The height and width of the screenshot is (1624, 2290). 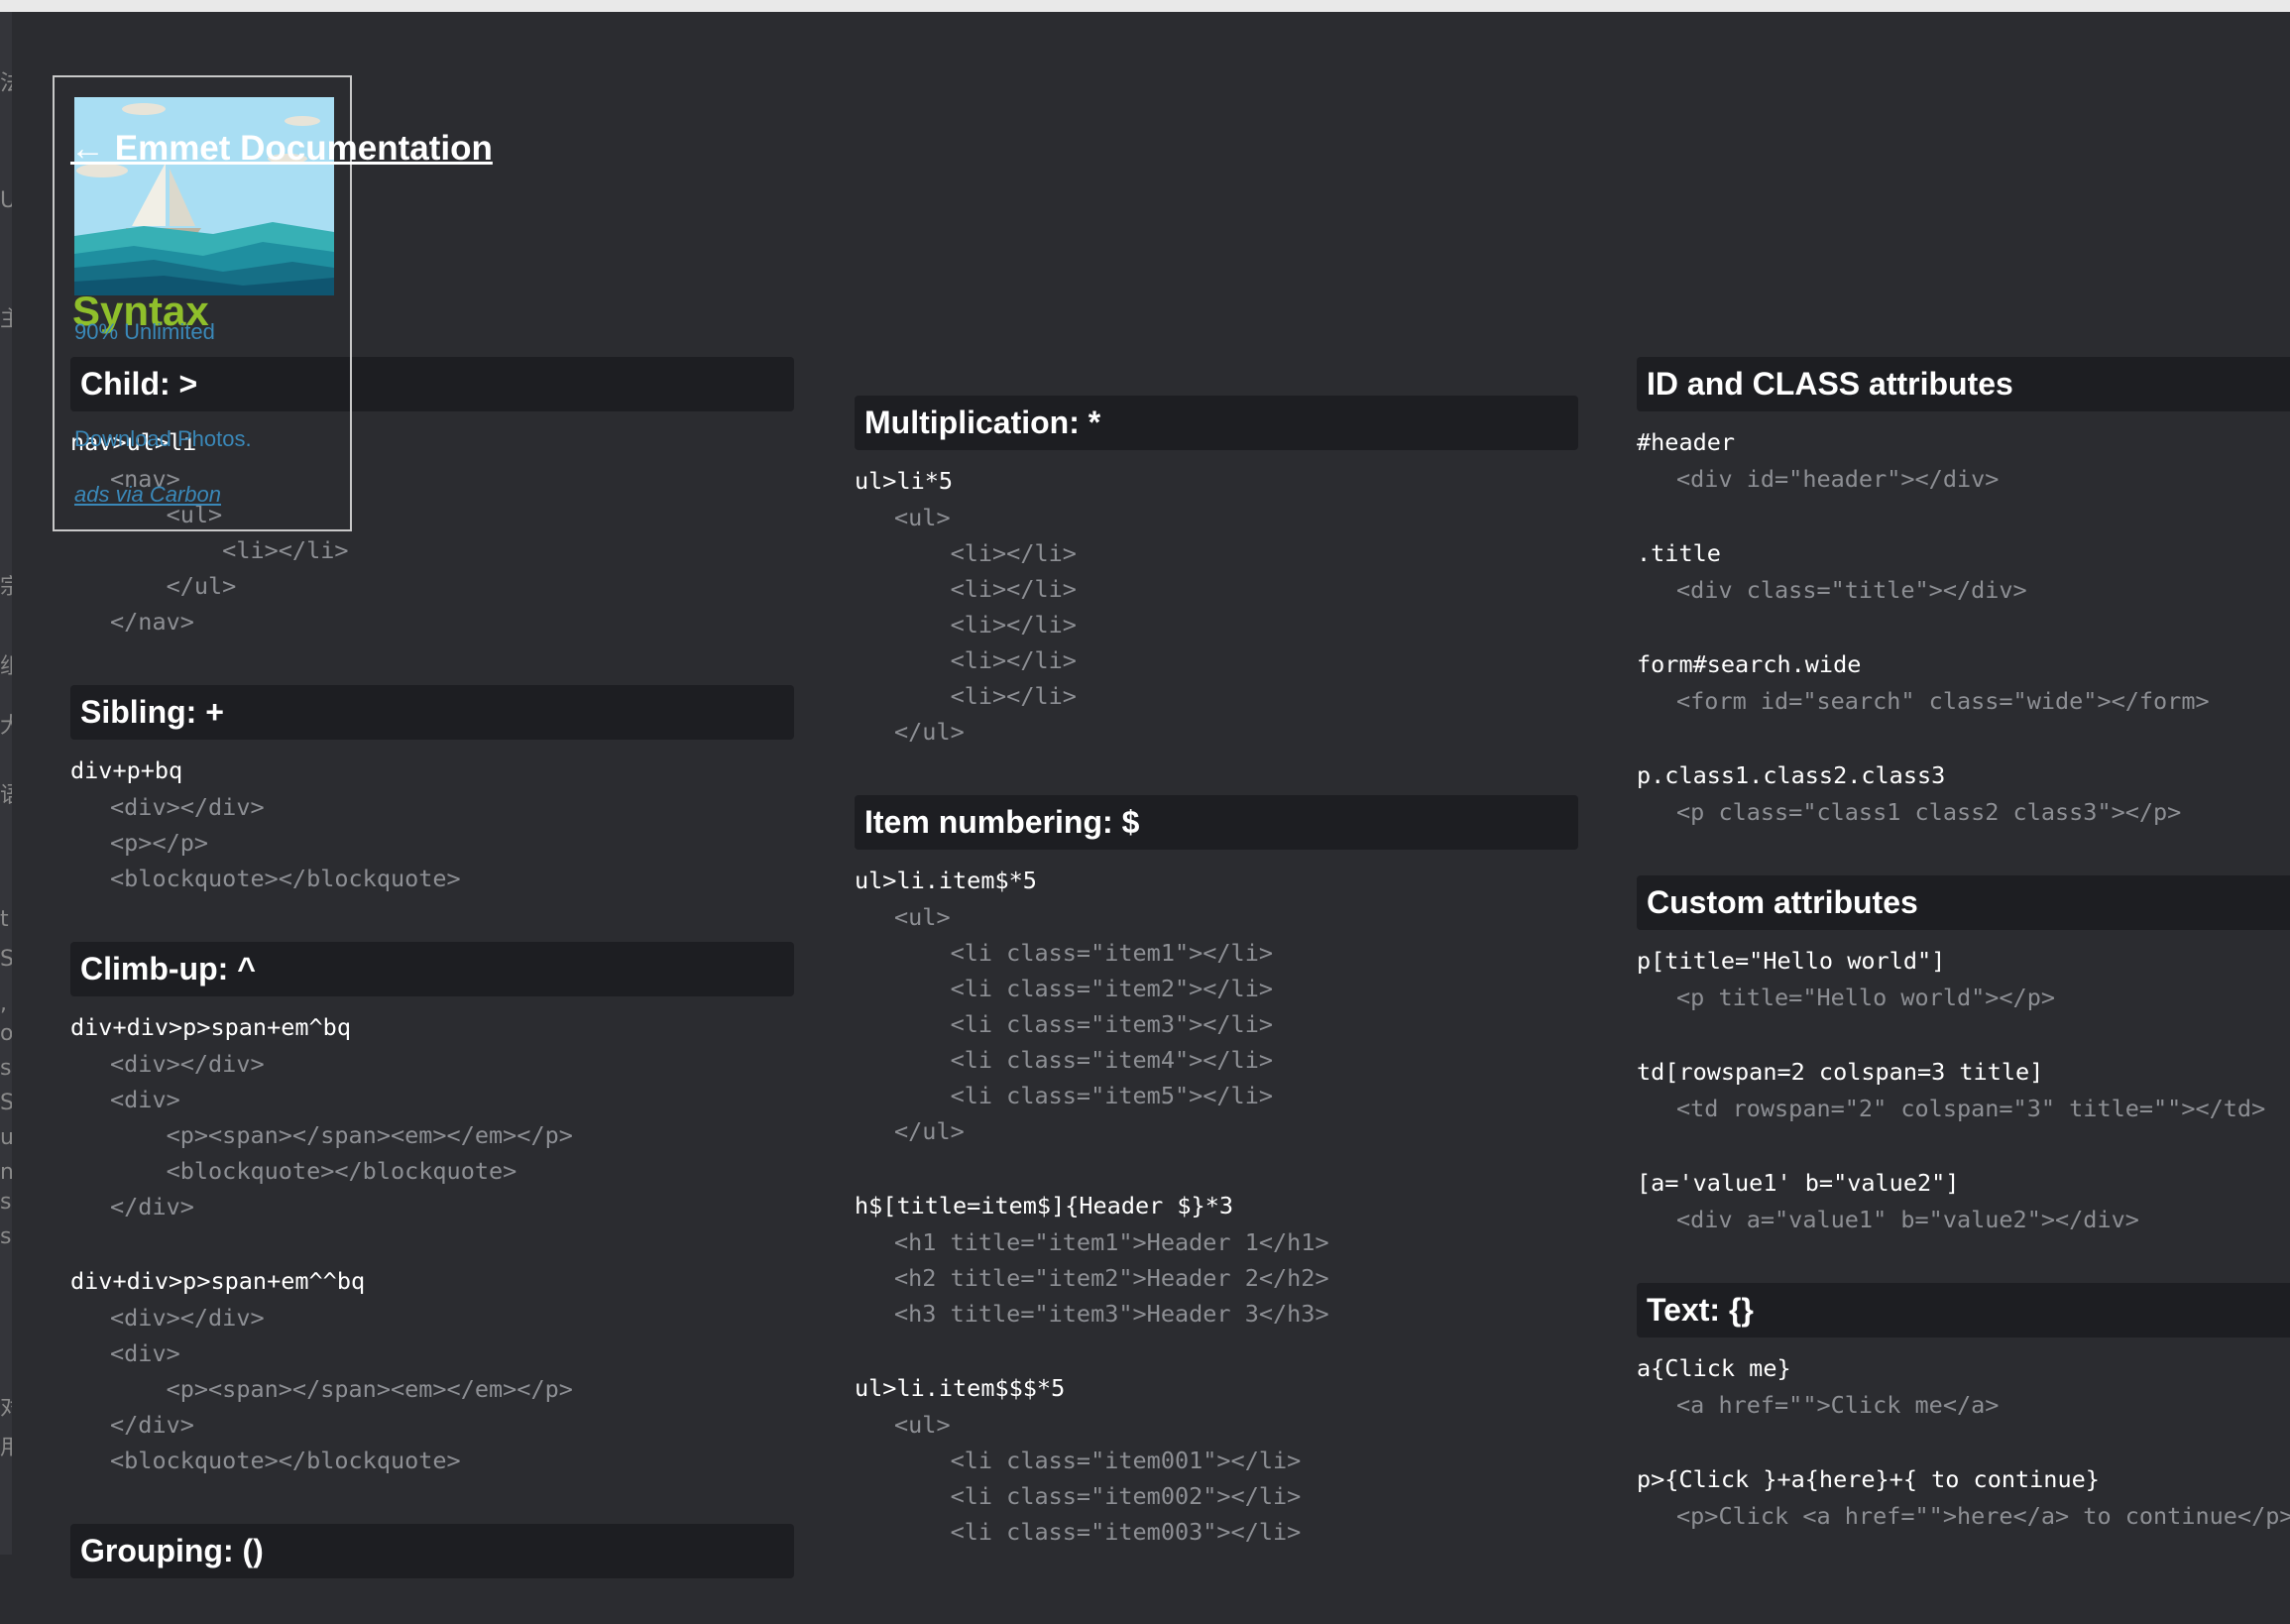 I want to click on gutter-glyph: 宗, so click(x=6, y=587).